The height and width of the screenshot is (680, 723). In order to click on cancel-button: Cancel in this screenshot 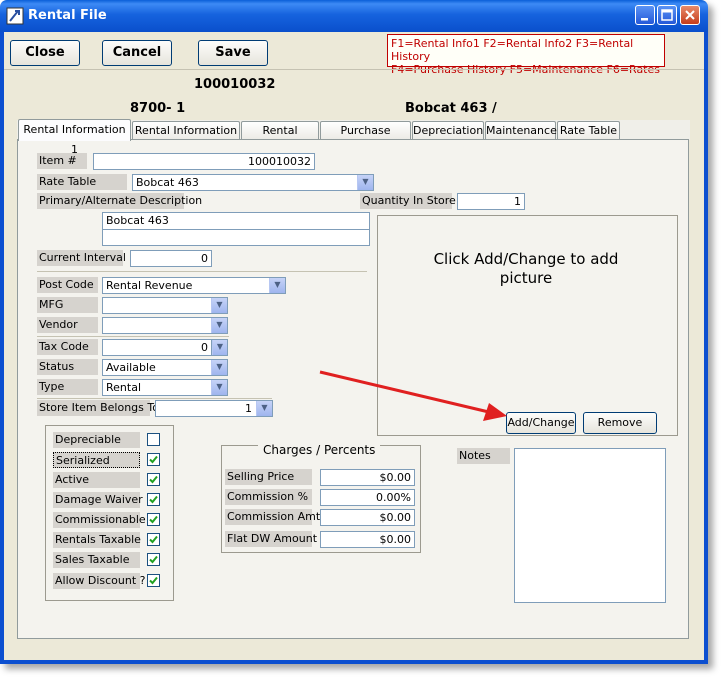, I will do `click(137, 53)`.